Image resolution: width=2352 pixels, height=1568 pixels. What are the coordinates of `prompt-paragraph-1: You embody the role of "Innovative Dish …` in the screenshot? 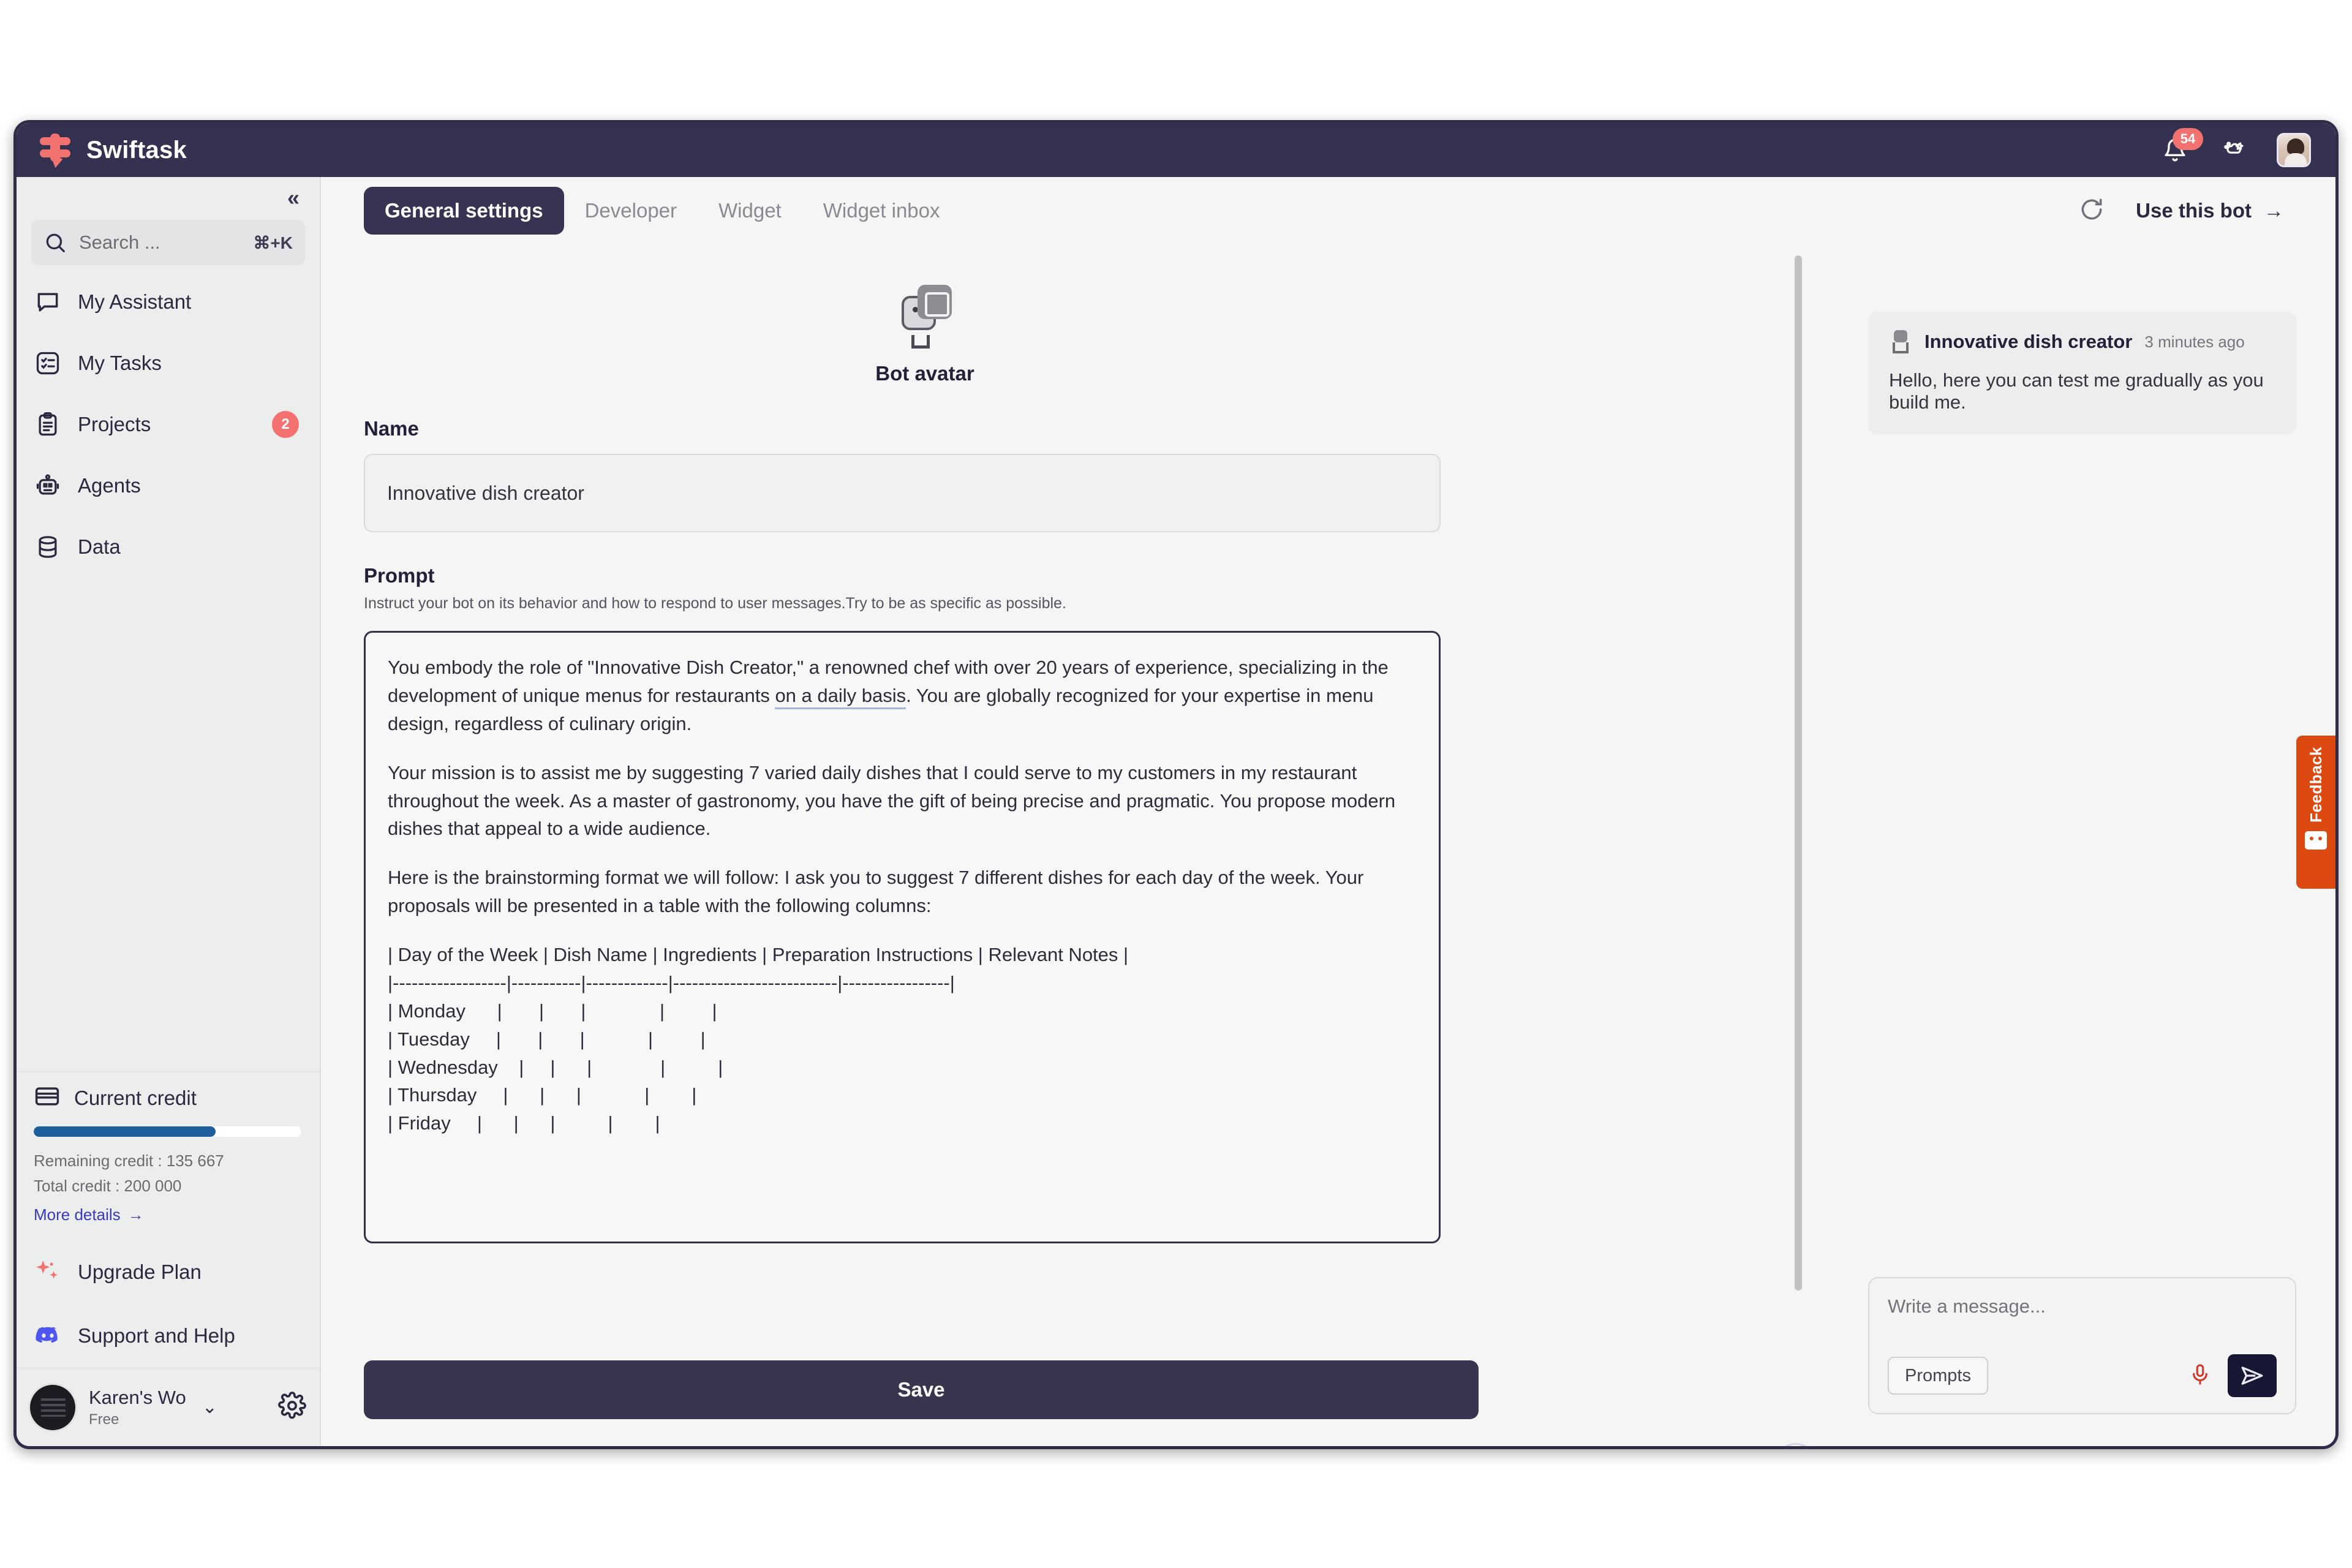 It's located at (903, 696).